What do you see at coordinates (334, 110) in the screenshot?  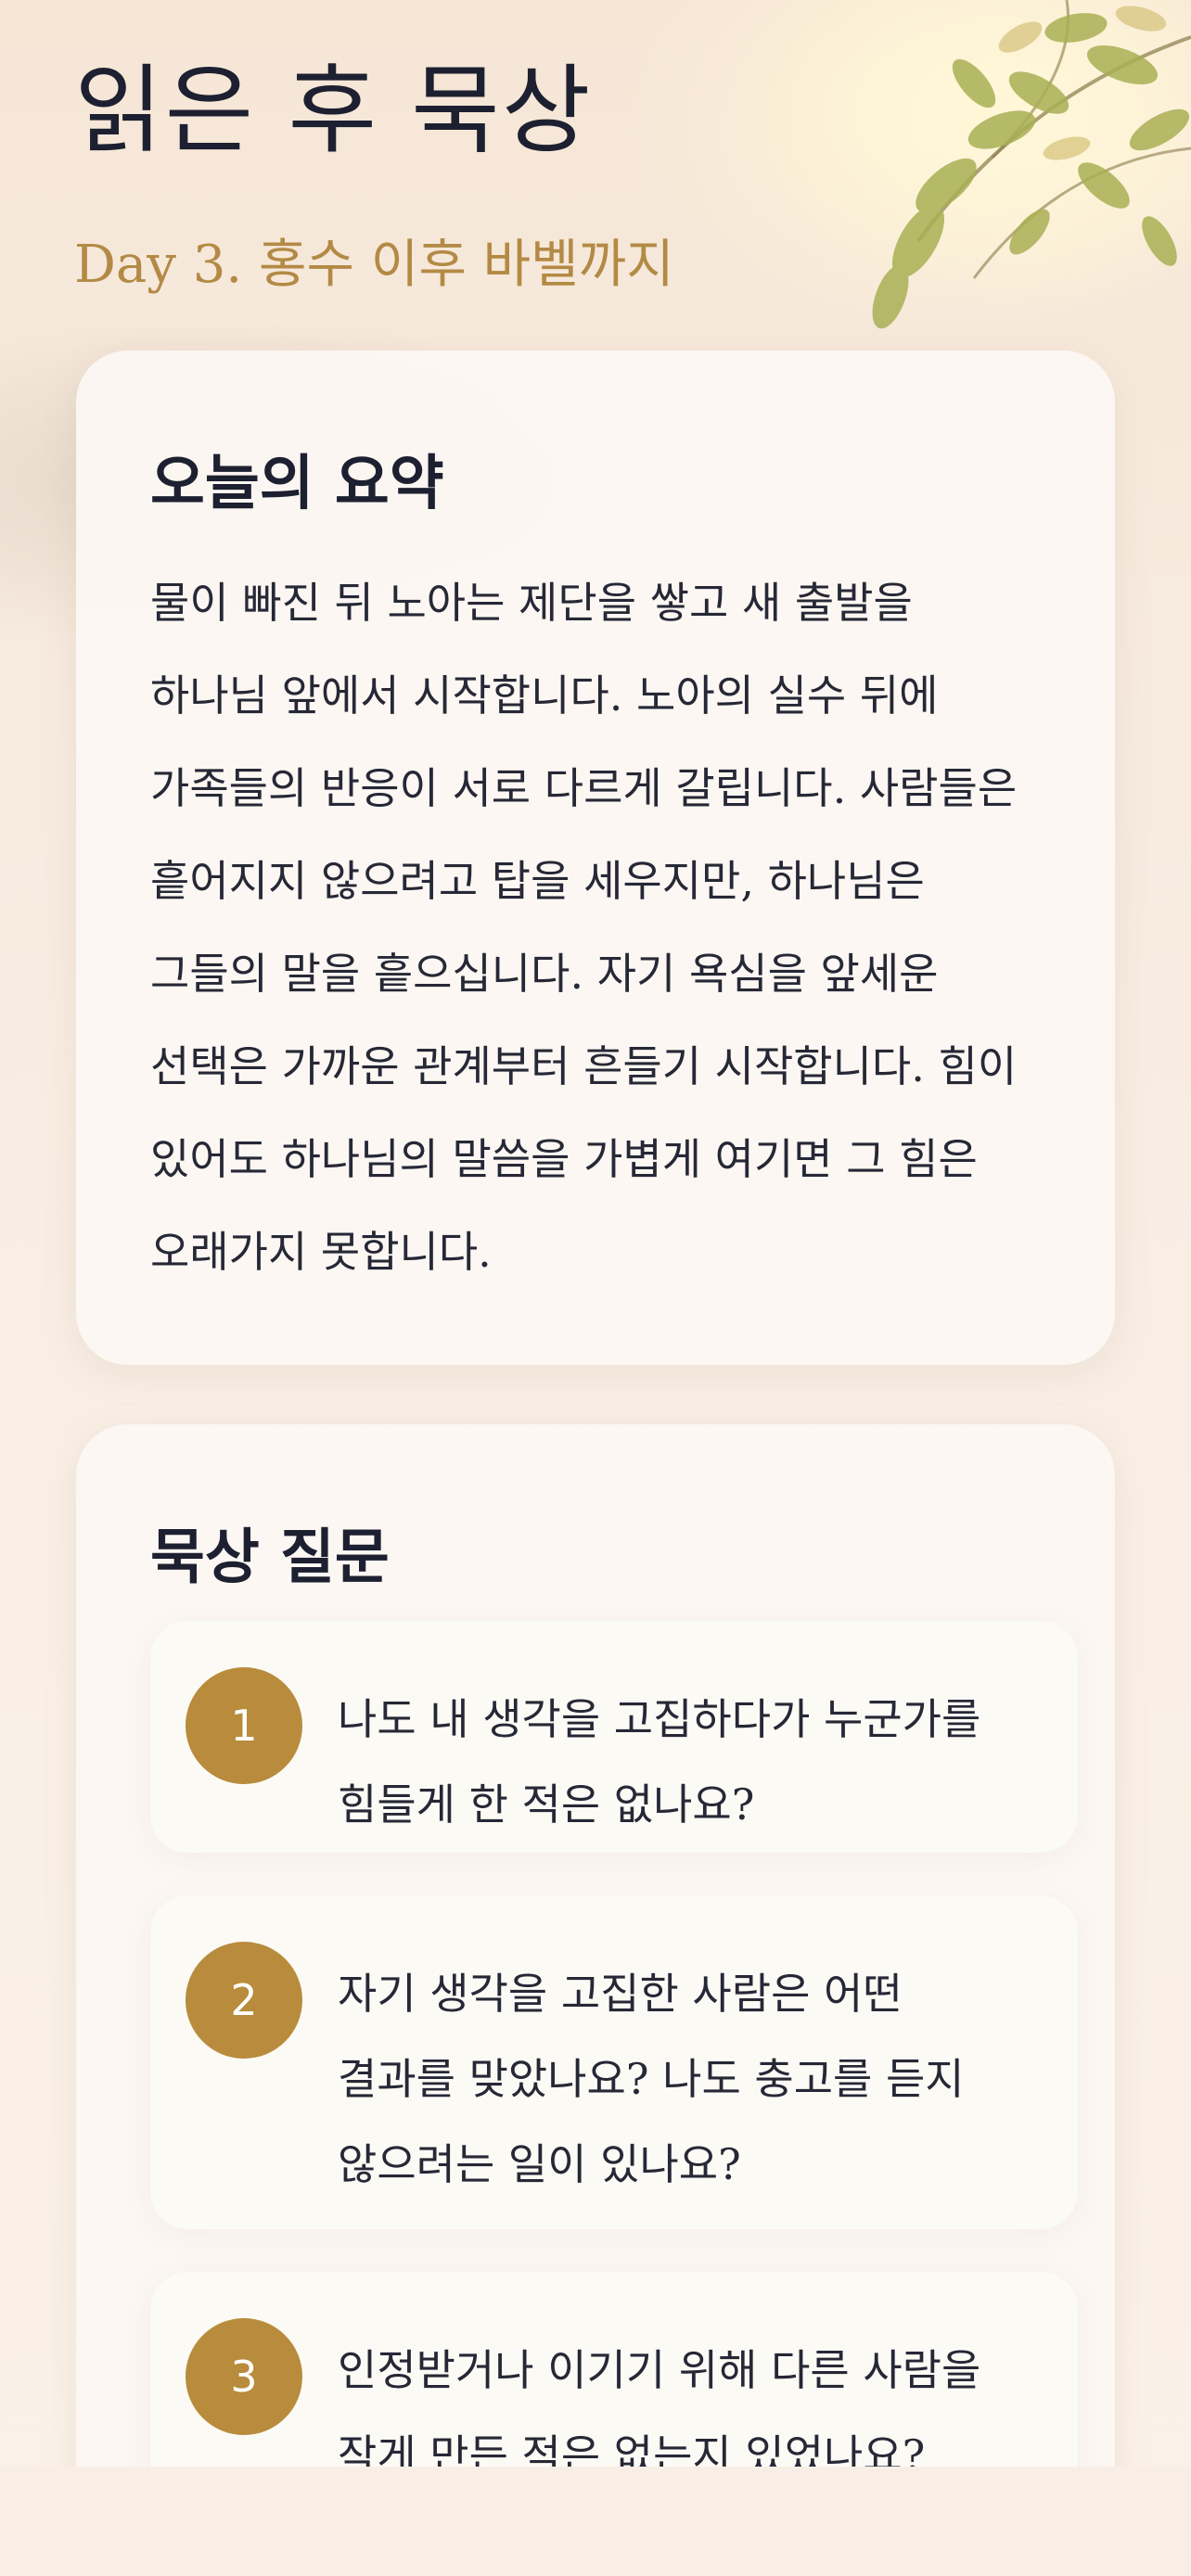 I see `page-title: 읽은 후 묵상` at bounding box center [334, 110].